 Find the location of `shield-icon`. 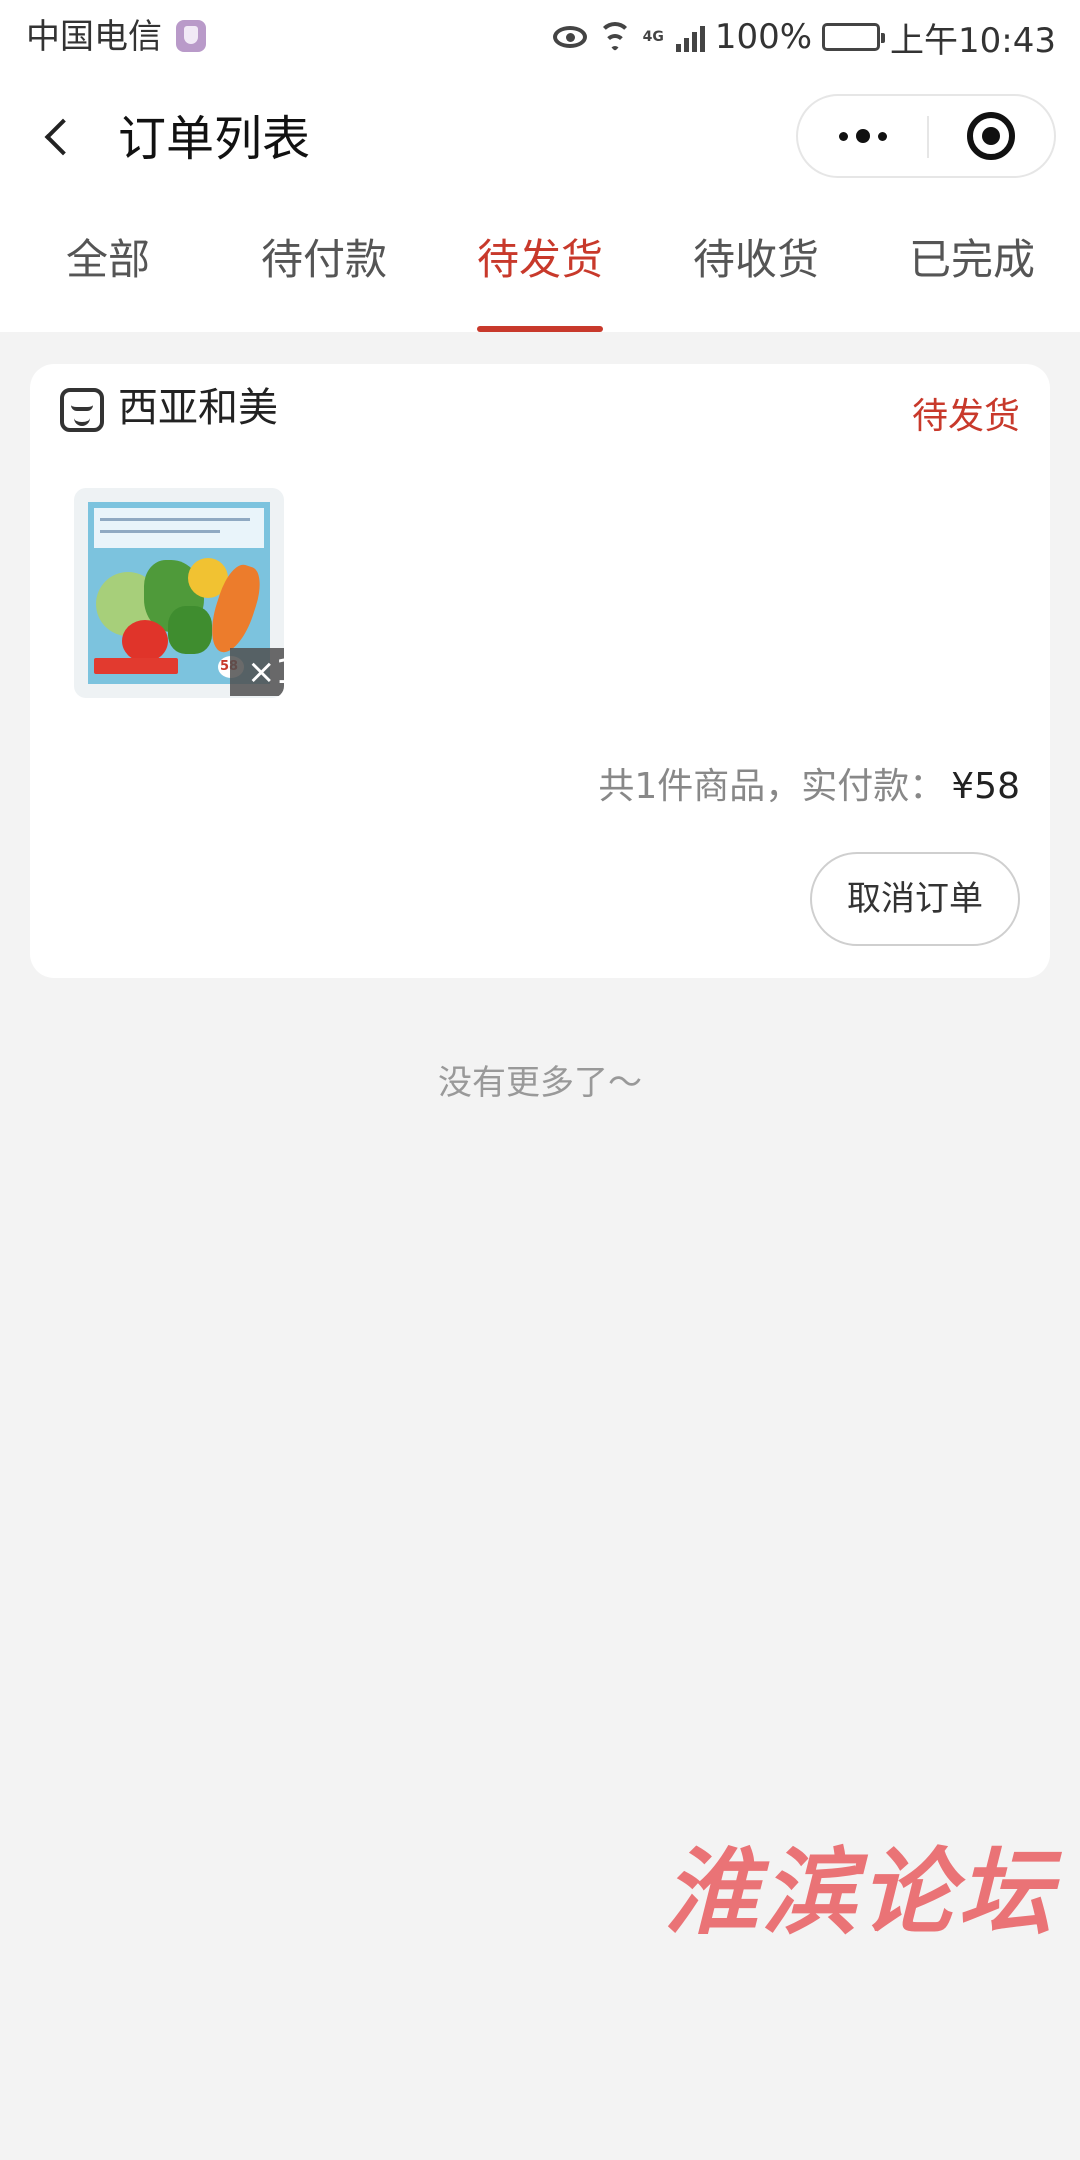

shield-icon is located at coordinates (191, 36).